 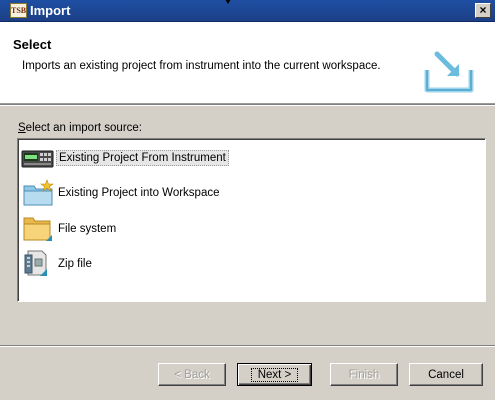 What do you see at coordinates (75, 264) in the screenshot?
I see `list-item-label: Zip file` at bounding box center [75, 264].